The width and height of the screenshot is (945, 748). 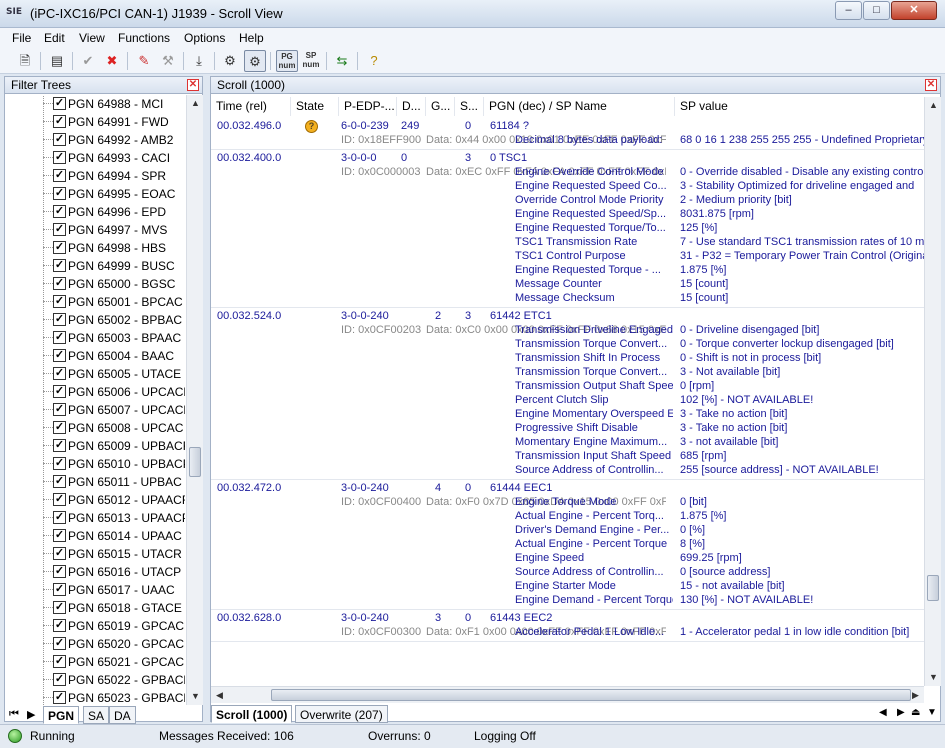 I want to click on scroll-thumb, so click(x=933, y=588).